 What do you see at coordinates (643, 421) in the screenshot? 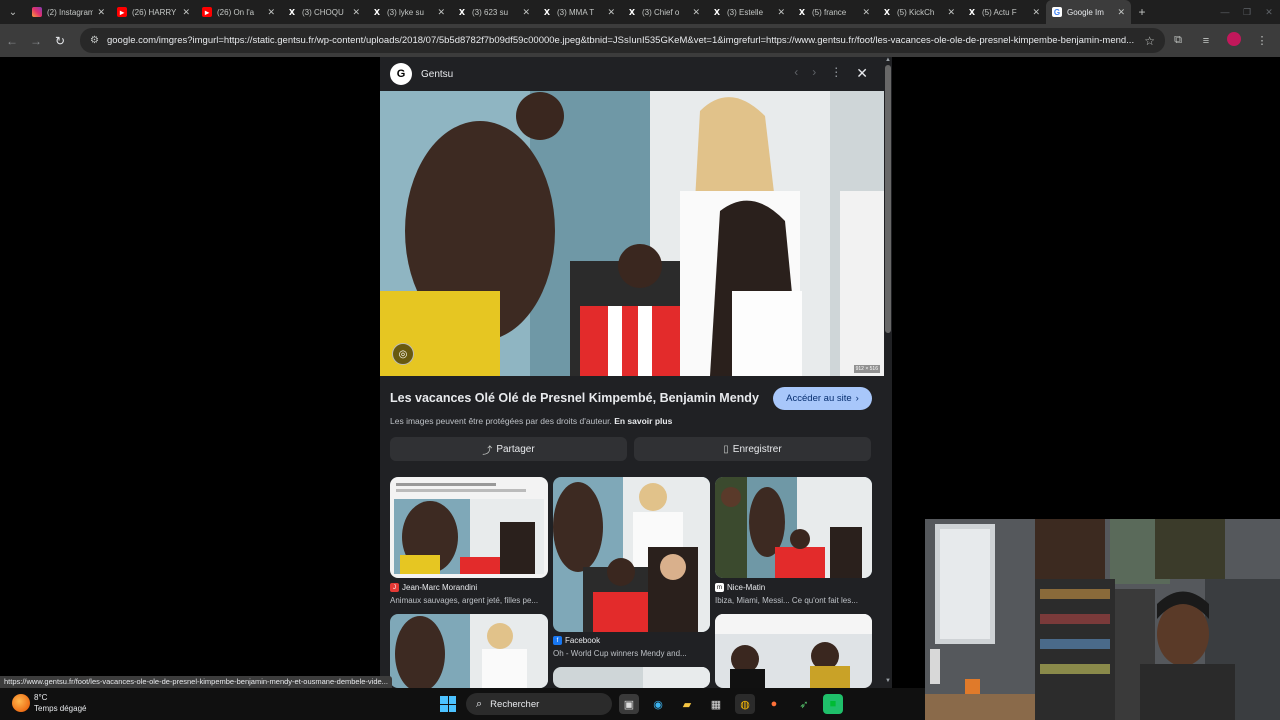
I see `learn-more-link: En savoir plus` at bounding box center [643, 421].